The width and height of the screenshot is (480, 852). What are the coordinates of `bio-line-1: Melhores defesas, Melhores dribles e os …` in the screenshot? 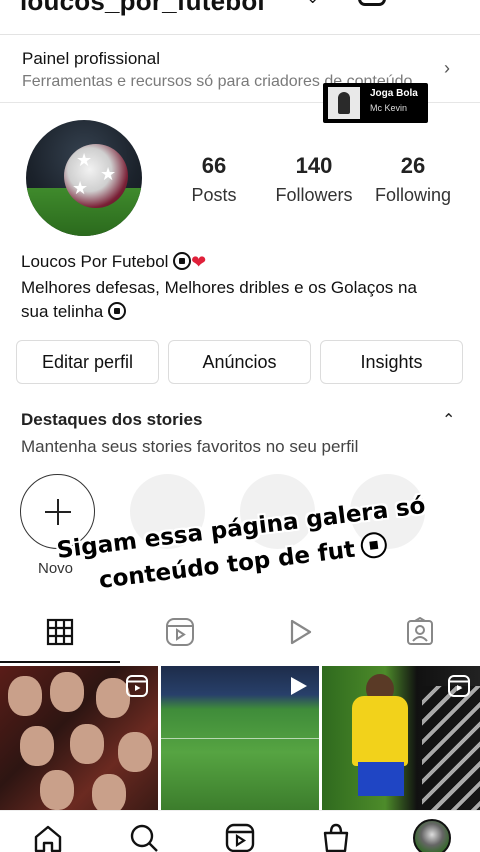 It's located at (219, 287).